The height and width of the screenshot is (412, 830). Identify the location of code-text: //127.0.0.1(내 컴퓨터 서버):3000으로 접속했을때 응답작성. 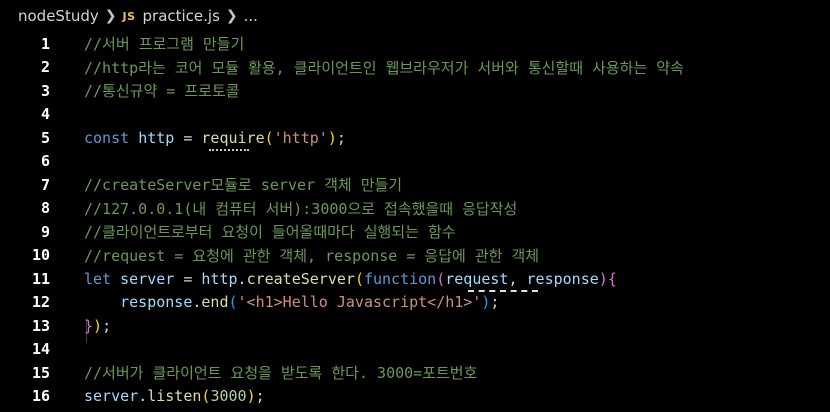
(300, 208).